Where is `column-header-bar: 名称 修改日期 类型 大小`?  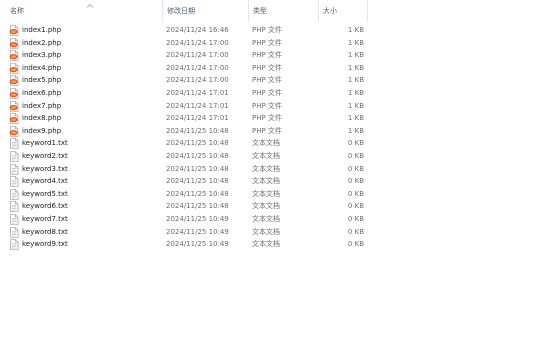 column-header-bar: 名称 修改日期 类型 大小 is located at coordinates (277, 11).